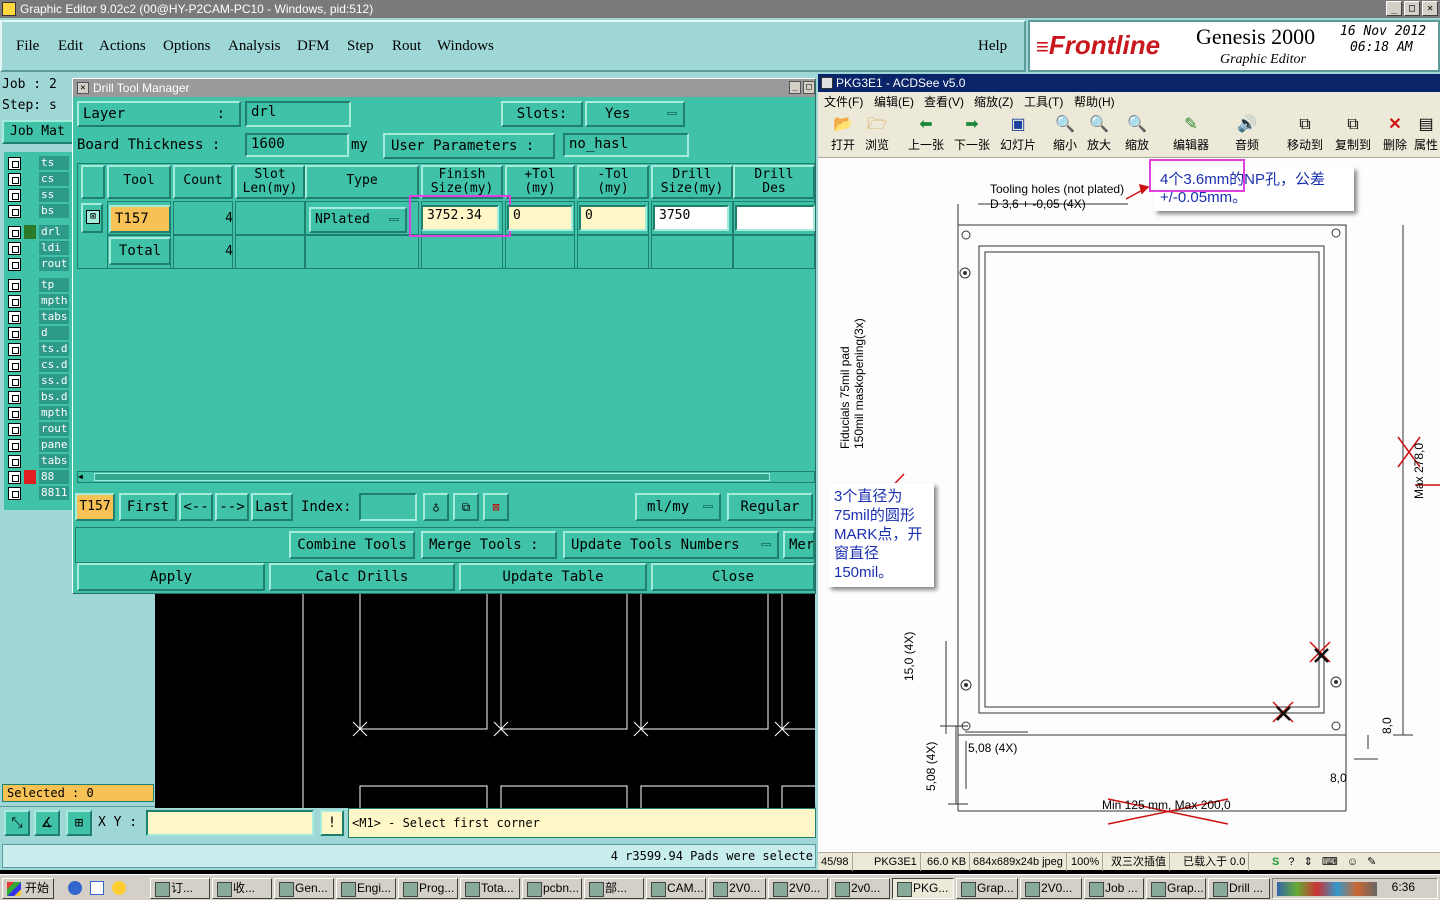  What do you see at coordinates (635, 114) in the screenshot?
I see `slots-dropdown: Yes` at bounding box center [635, 114].